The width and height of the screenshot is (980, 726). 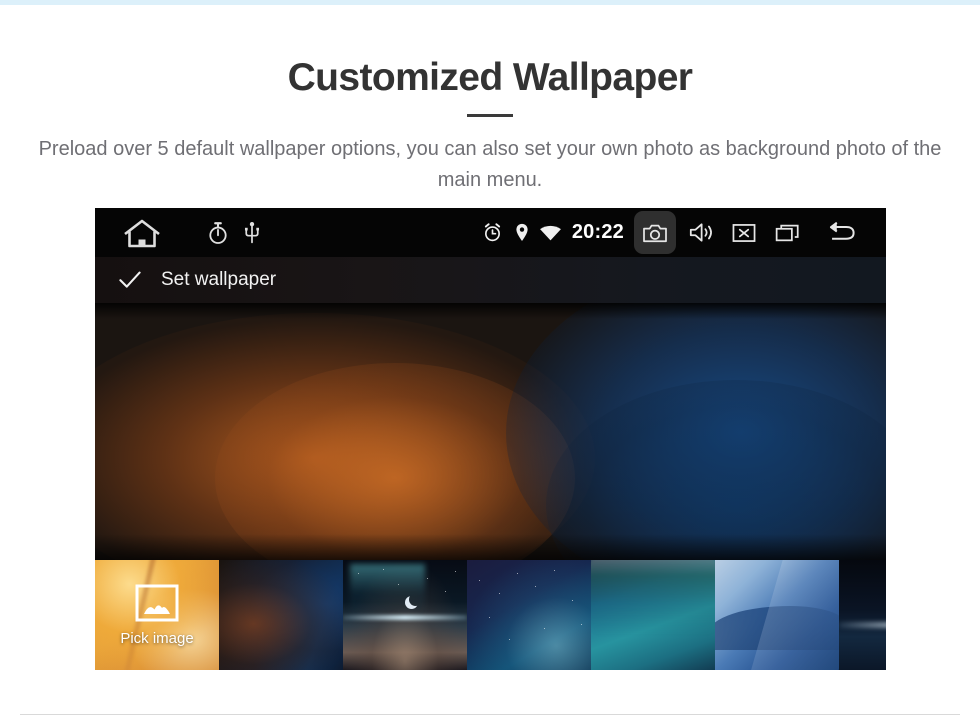 I want to click on thumb-7-art, so click(x=862, y=615).